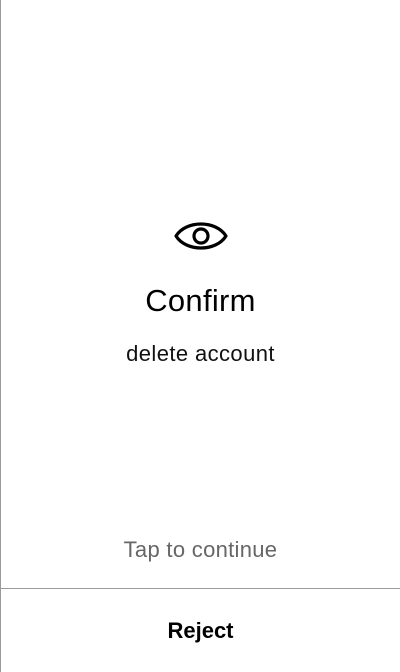 Image resolution: width=400 pixels, height=672 pixels. What do you see at coordinates (200, 300) in the screenshot?
I see `confirm-title: Confirm` at bounding box center [200, 300].